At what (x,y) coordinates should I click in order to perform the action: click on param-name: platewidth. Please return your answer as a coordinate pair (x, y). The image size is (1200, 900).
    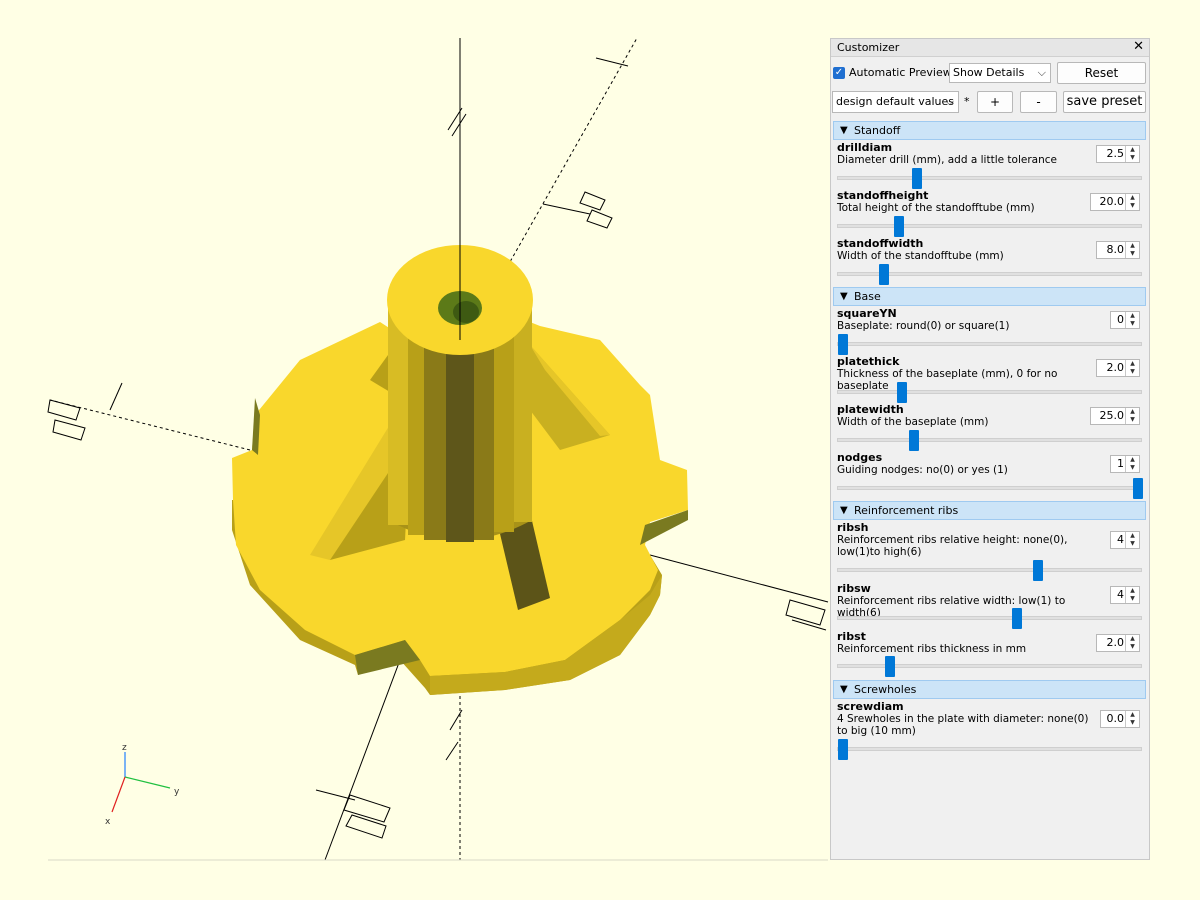
    Looking at the image, I should click on (870, 409).